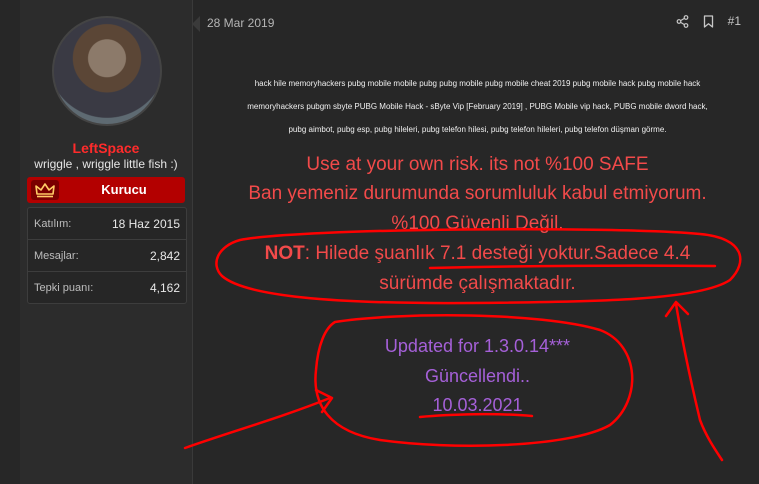  I want to click on post-arrow, so click(196, 24).